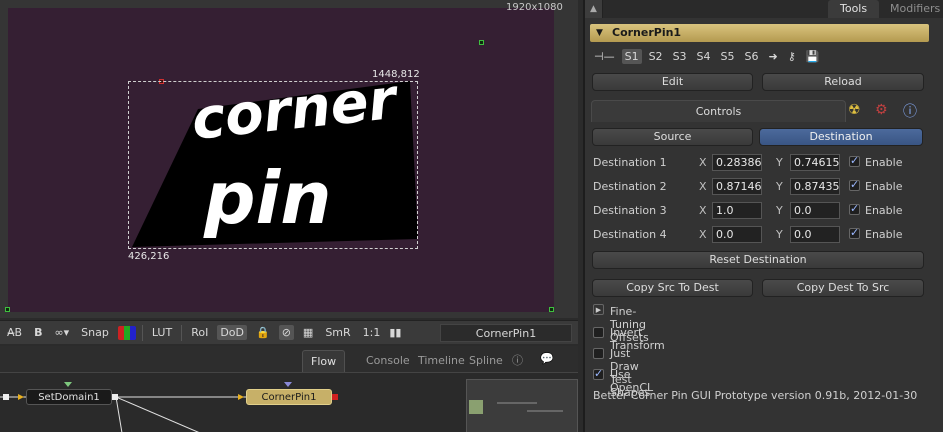 This screenshot has height=432, width=943. Describe the element at coordinates (308, 332) in the screenshot. I see `checker-icon: ▦` at that location.